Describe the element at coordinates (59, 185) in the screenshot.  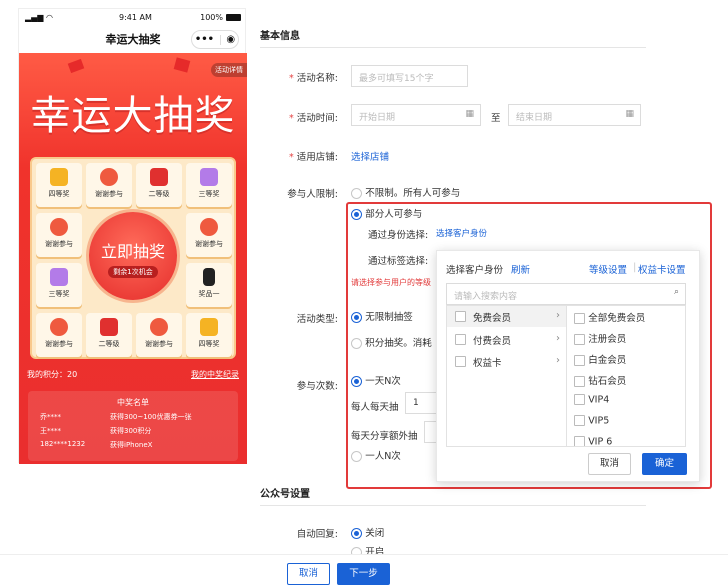
I see `prize-cell: 四等奖` at that location.